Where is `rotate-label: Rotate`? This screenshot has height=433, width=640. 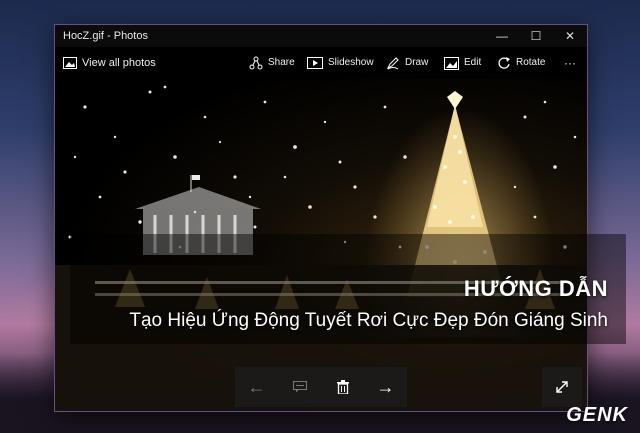
rotate-label: Rotate is located at coordinates (531, 62).